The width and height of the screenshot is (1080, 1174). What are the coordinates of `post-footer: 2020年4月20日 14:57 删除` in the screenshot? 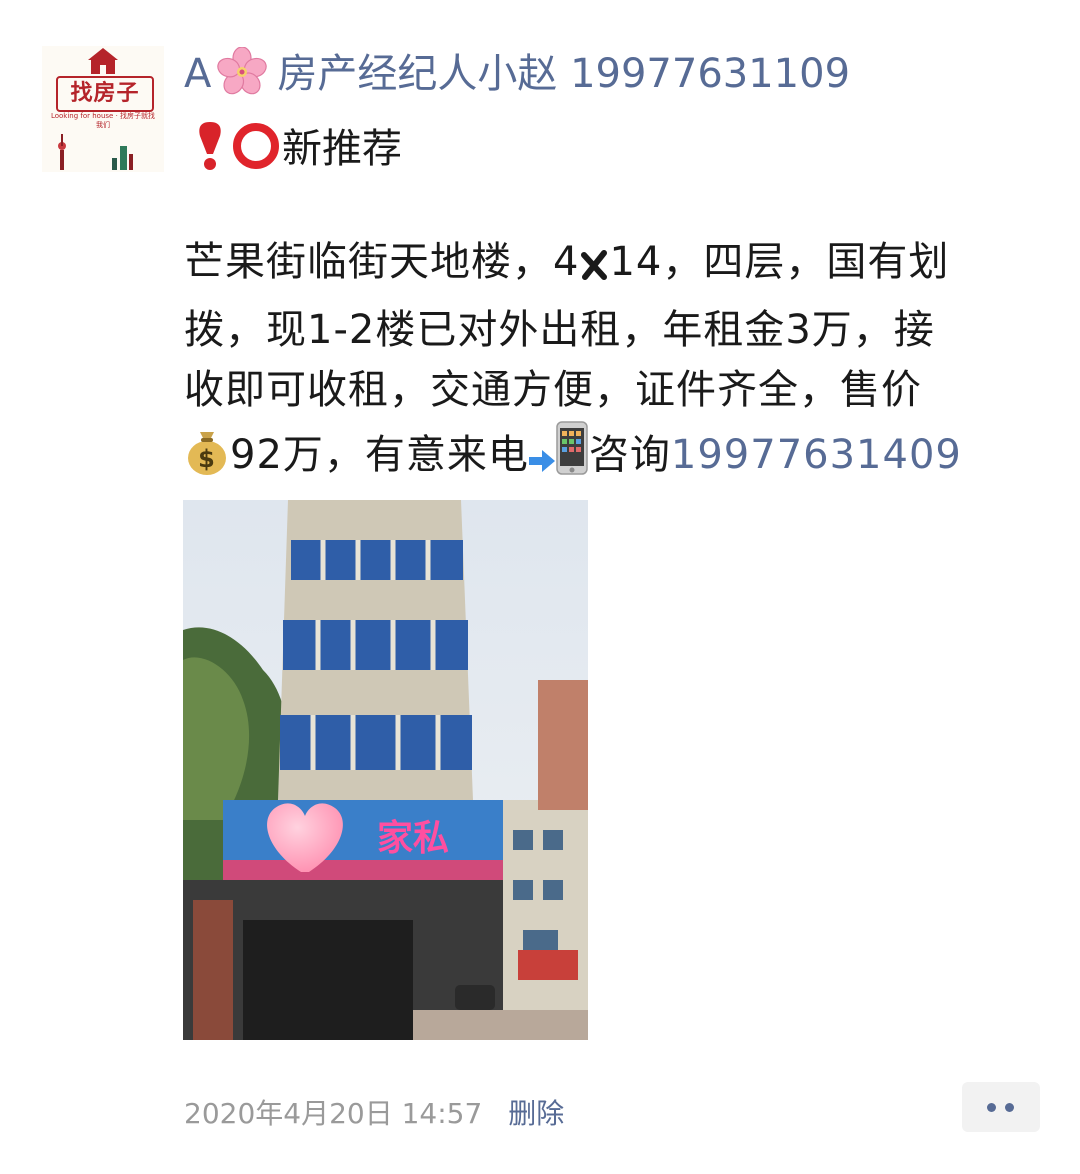 It's located at (374, 1114).